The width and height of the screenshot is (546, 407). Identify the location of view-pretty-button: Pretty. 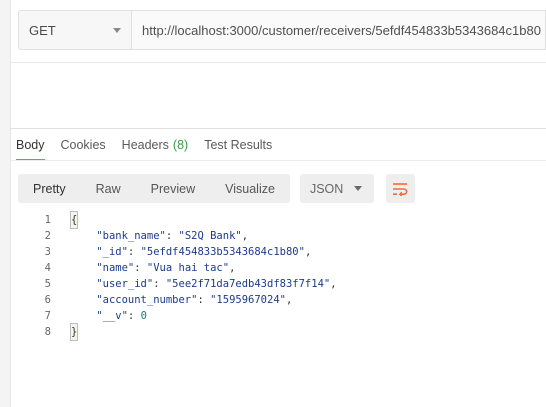
(49, 188).